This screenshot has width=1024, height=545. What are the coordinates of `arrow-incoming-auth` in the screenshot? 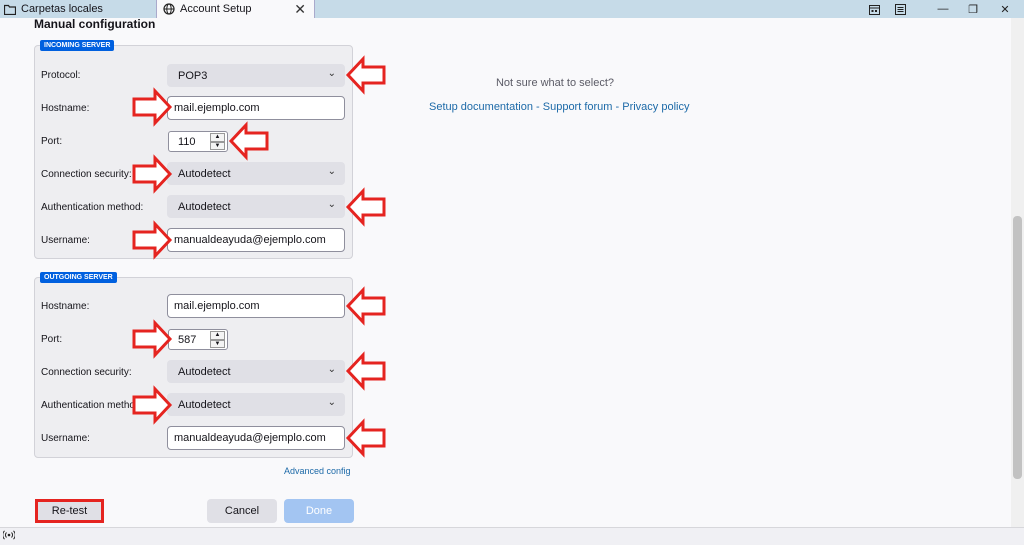 It's located at (366, 207).